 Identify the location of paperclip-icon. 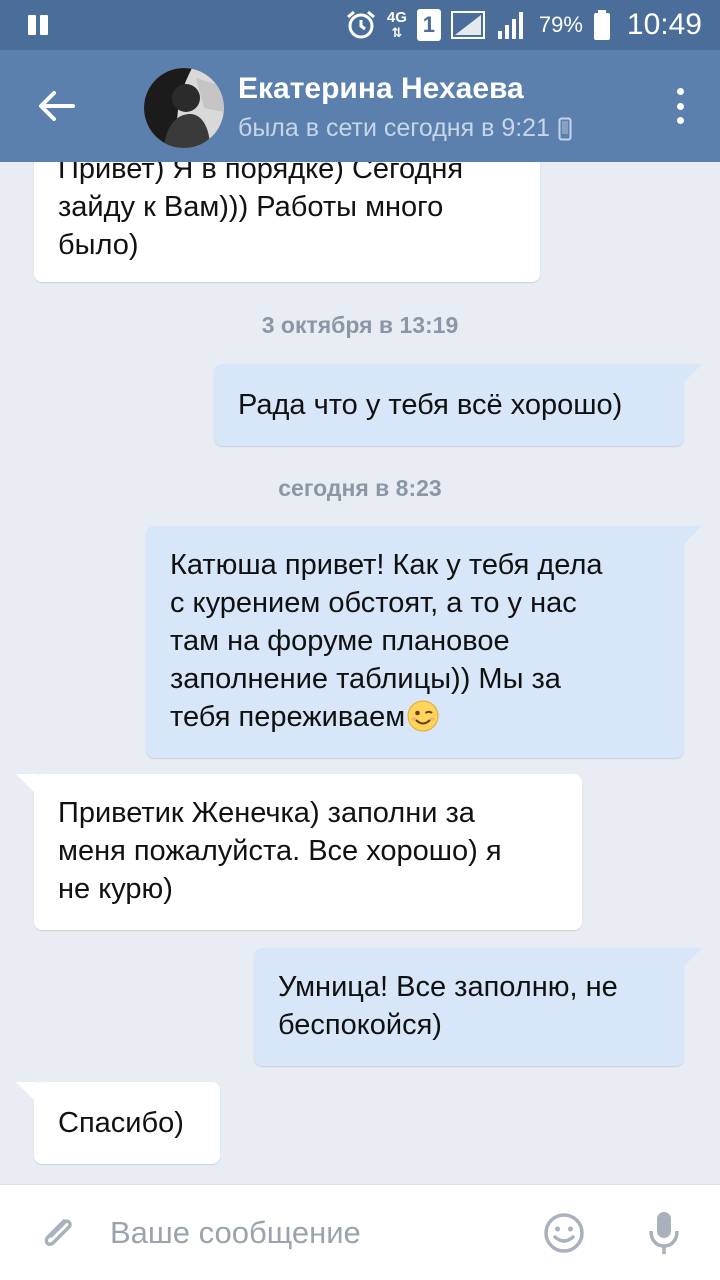
(58, 1233).